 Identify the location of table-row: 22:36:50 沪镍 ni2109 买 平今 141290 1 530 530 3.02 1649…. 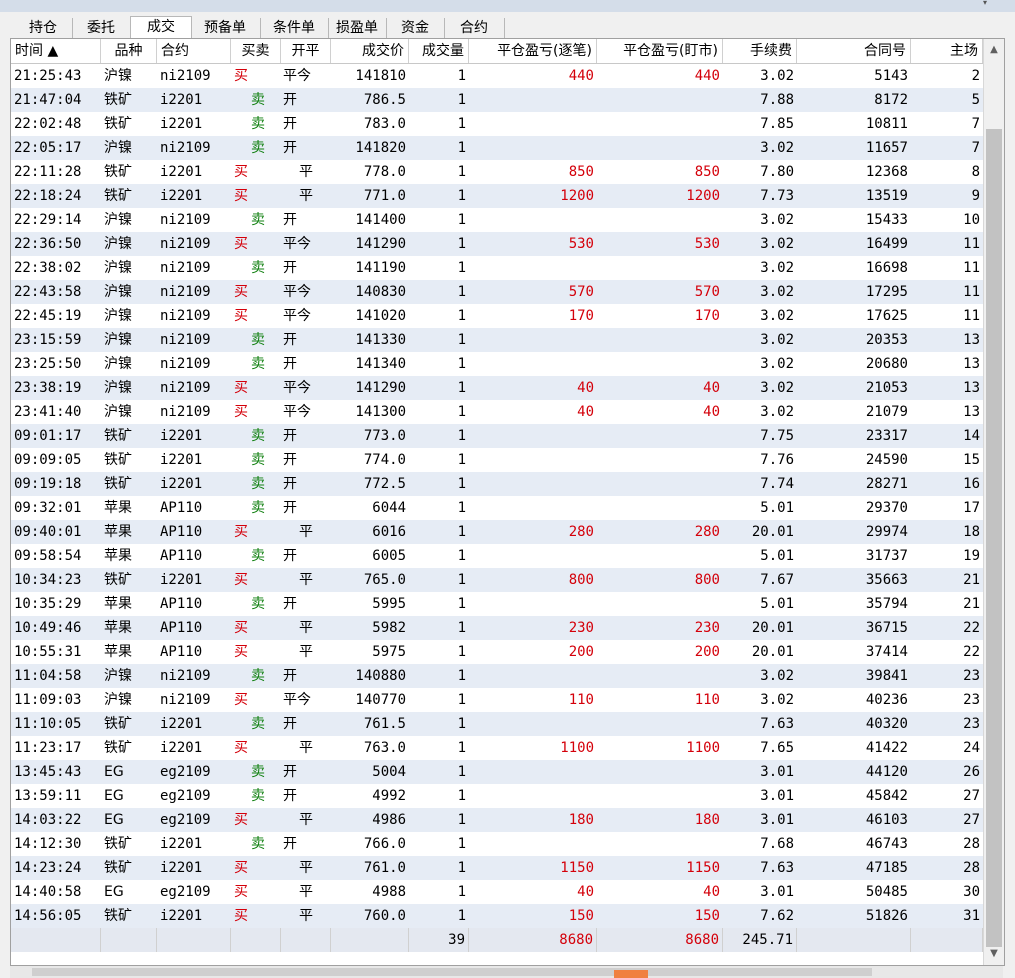
(497, 244).